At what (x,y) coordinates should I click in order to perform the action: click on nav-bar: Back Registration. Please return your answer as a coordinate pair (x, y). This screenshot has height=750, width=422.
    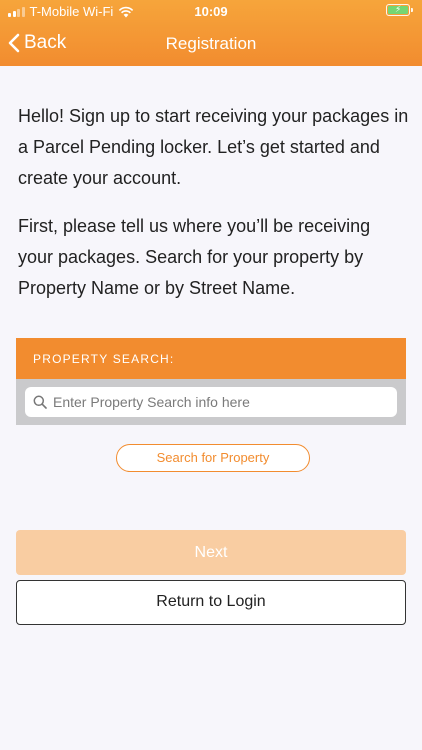
    Looking at the image, I should click on (211, 44).